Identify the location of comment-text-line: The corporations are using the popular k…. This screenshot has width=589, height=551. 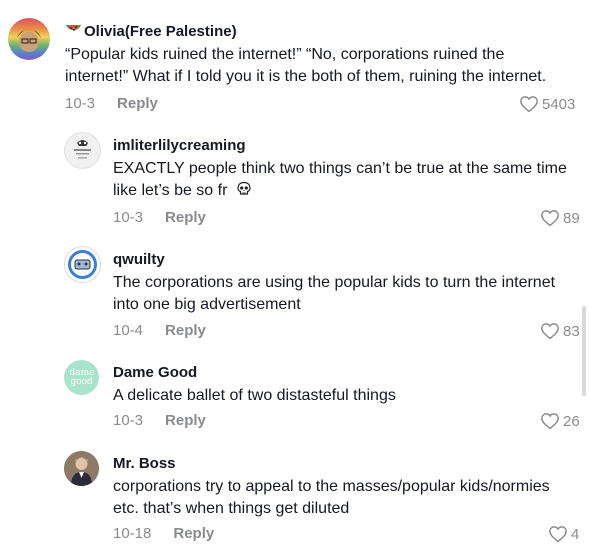
(334, 282).